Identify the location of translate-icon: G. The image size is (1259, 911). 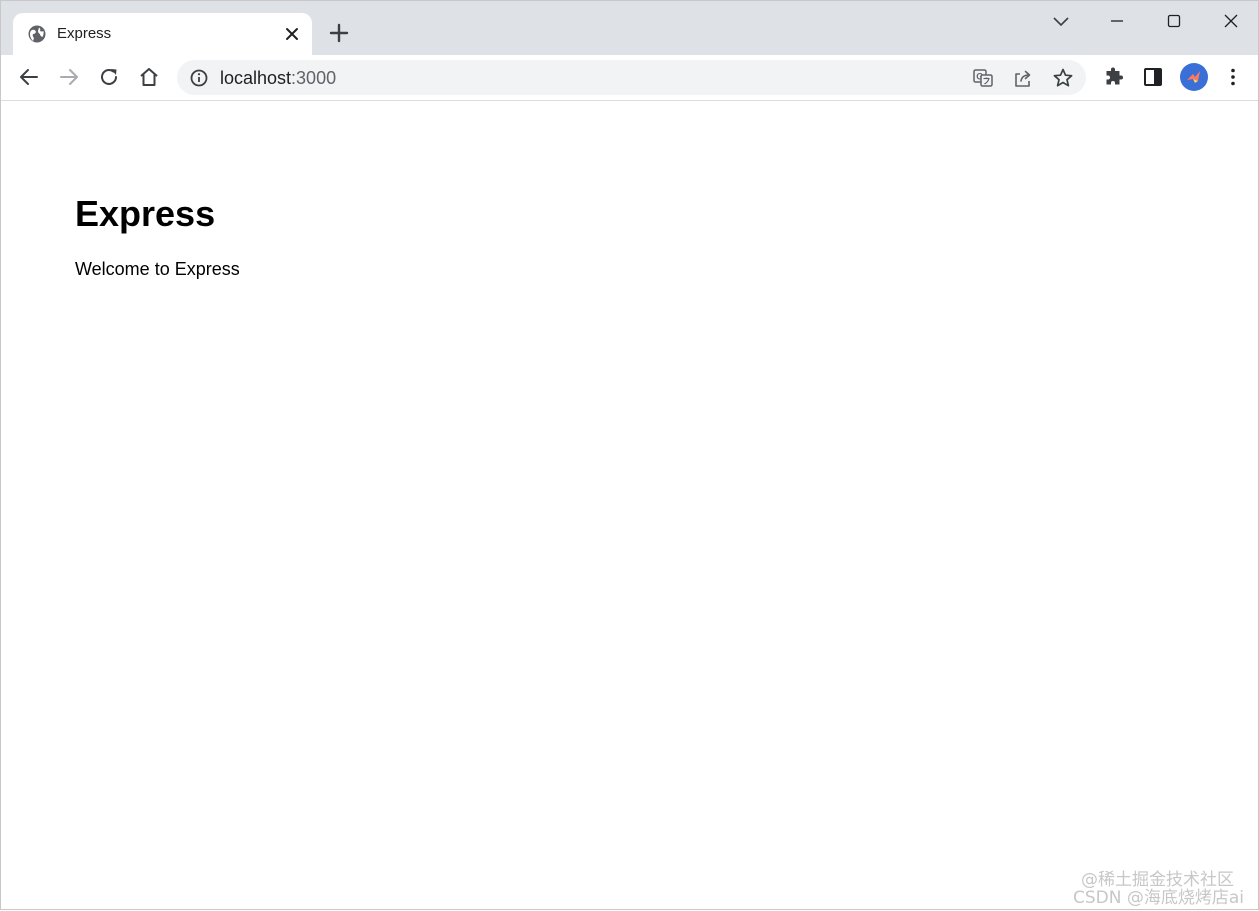
(983, 78).